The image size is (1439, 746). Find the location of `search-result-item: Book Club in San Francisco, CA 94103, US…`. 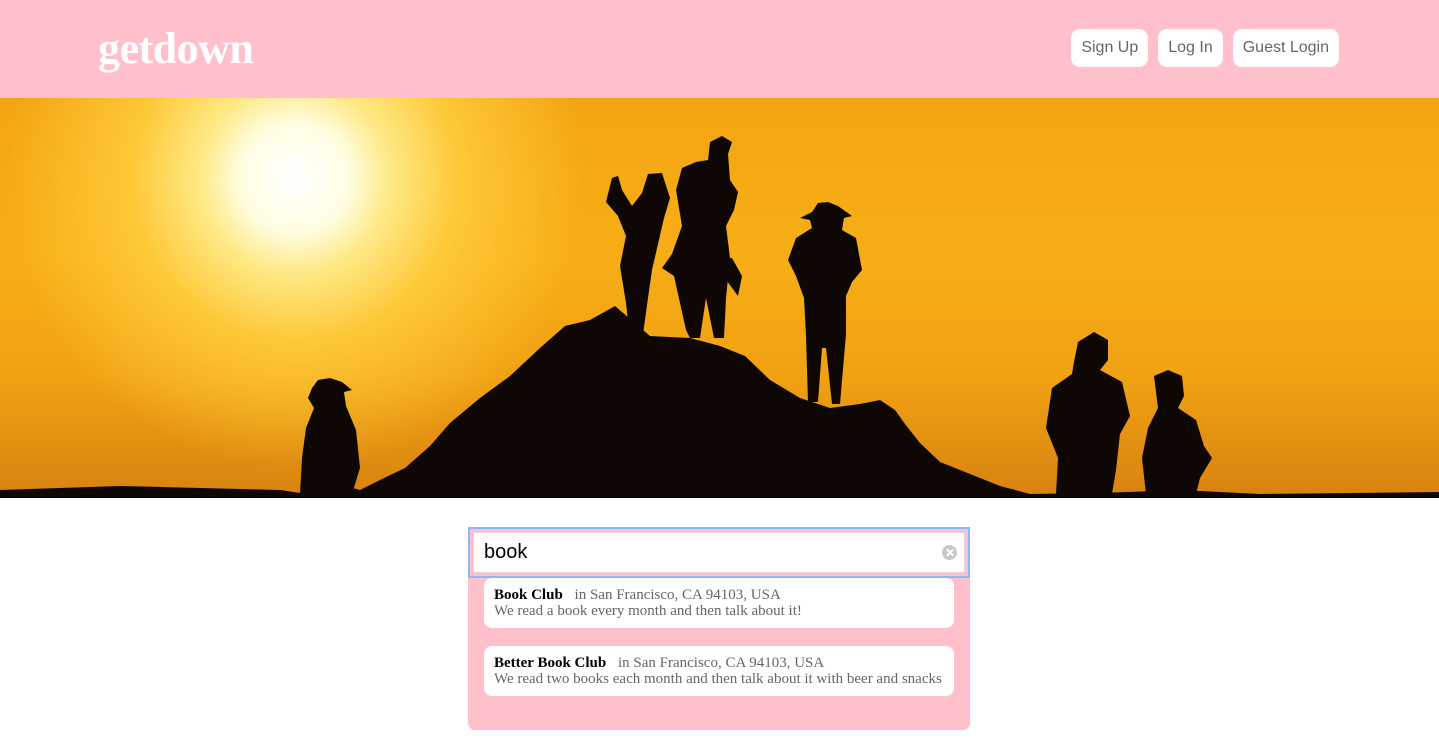

search-result-item: Book Club in San Francisco, CA 94103, US… is located at coordinates (719, 603).